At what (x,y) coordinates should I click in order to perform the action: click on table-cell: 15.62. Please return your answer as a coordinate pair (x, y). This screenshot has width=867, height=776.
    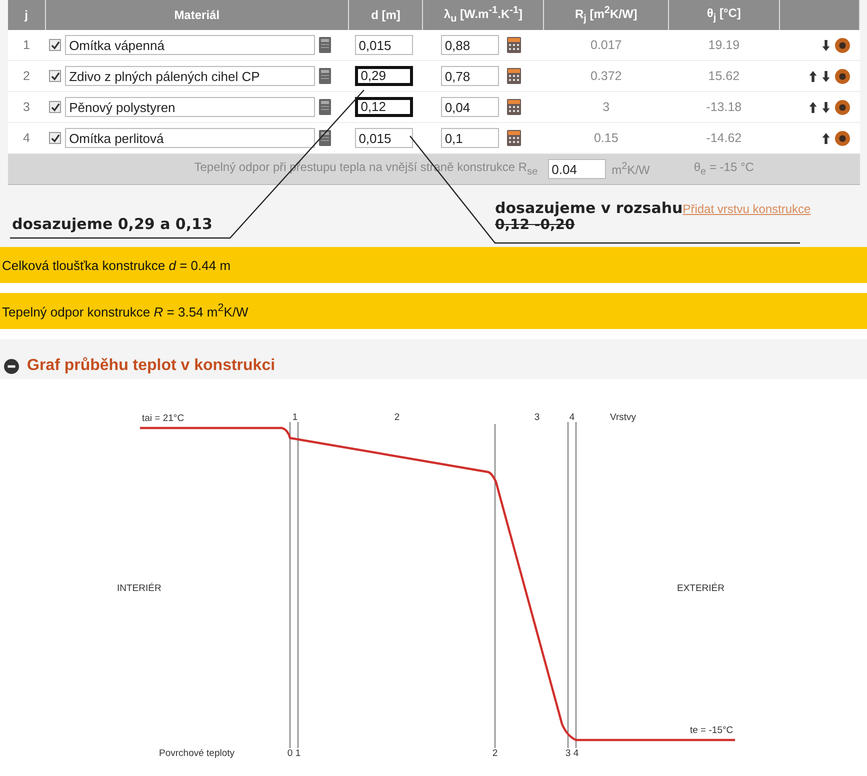
    Looking at the image, I should click on (724, 76).